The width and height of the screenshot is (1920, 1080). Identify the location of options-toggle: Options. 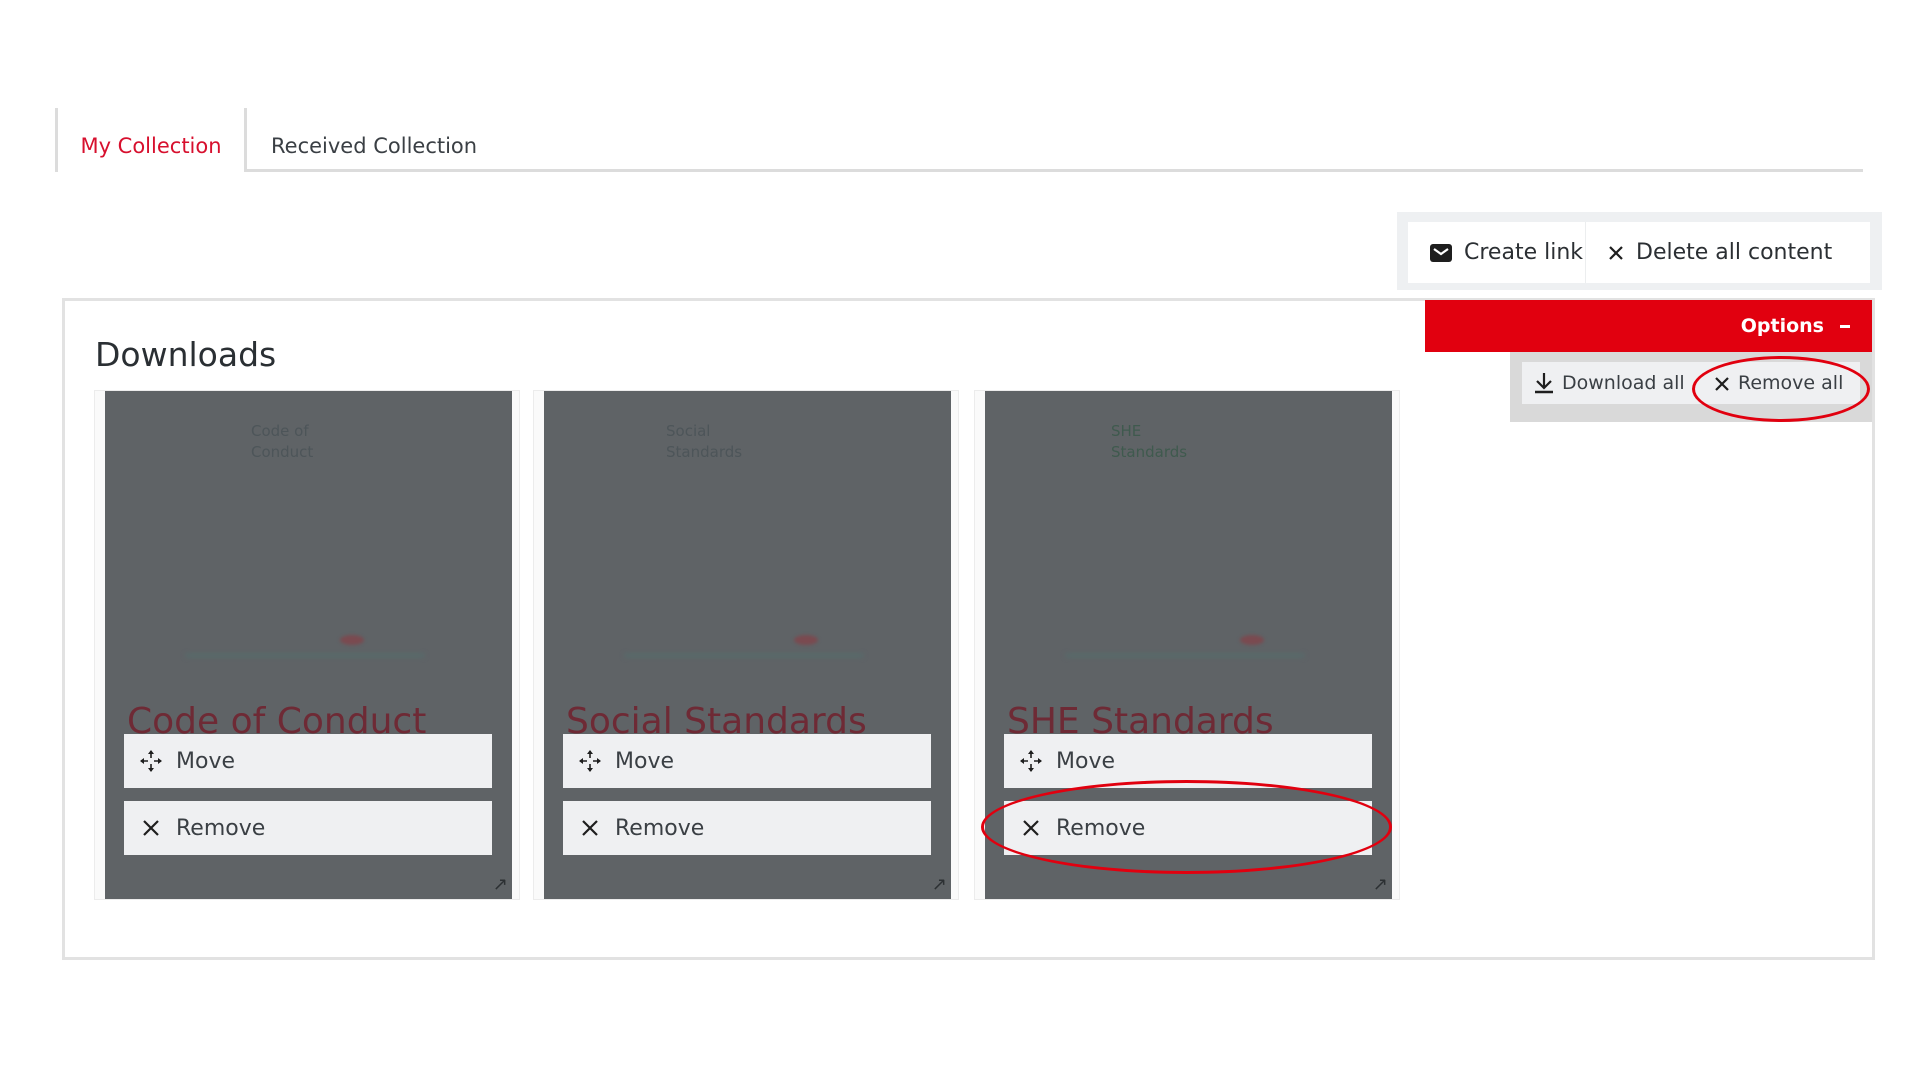
(1648, 326).